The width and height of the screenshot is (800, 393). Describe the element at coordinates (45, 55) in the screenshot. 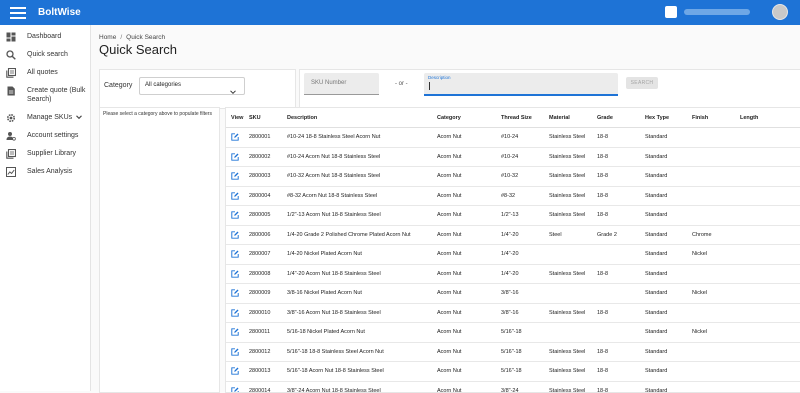

I see `sidebar-item-quick-search: Quick search` at that location.